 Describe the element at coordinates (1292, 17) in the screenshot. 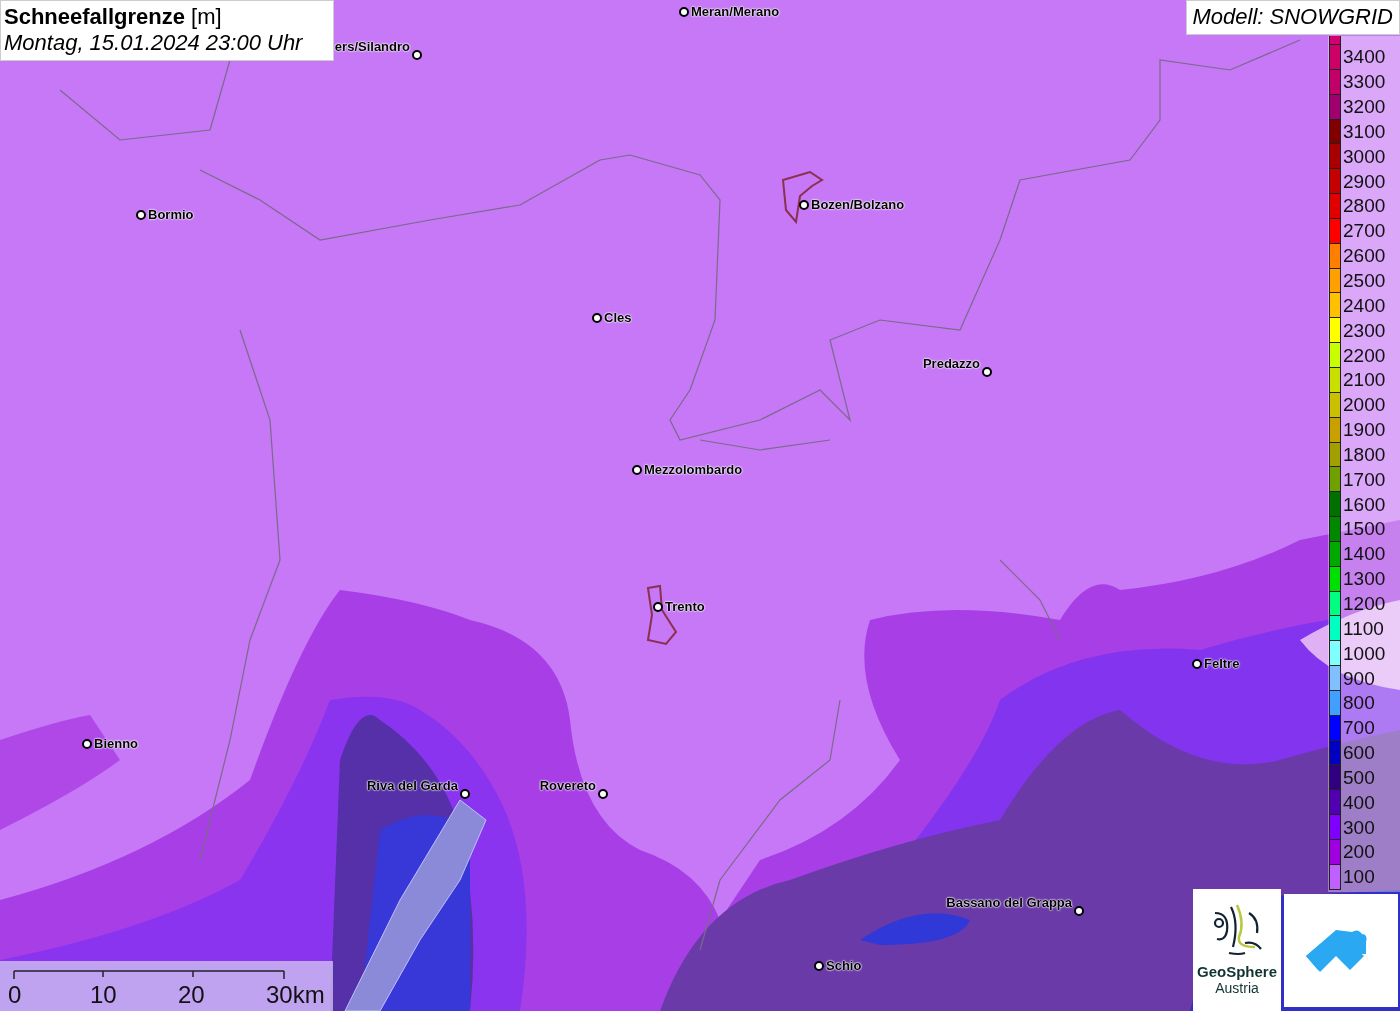

I see `model-label: Modell: SNOWGRID` at that location.